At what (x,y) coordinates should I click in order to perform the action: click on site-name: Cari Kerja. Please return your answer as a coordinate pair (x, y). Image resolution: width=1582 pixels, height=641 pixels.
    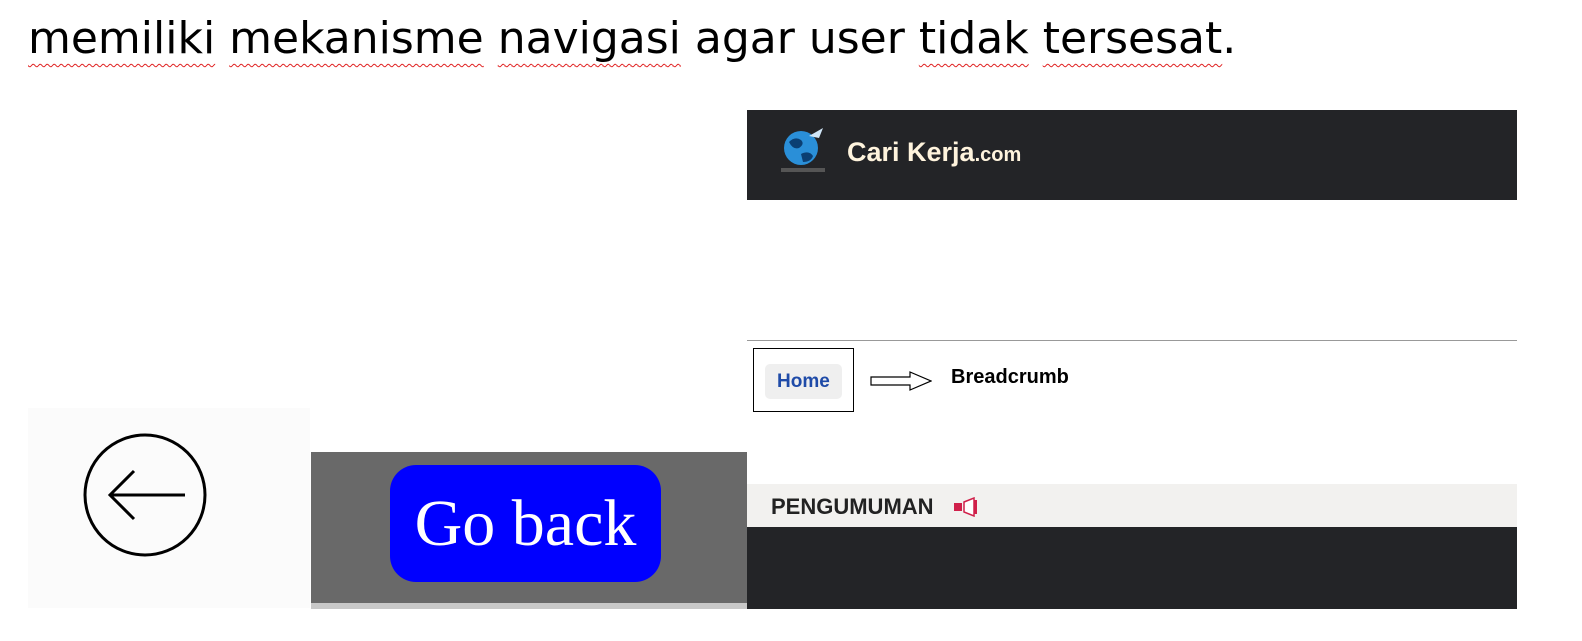
    Looking at the image, I should click on (911, 152).